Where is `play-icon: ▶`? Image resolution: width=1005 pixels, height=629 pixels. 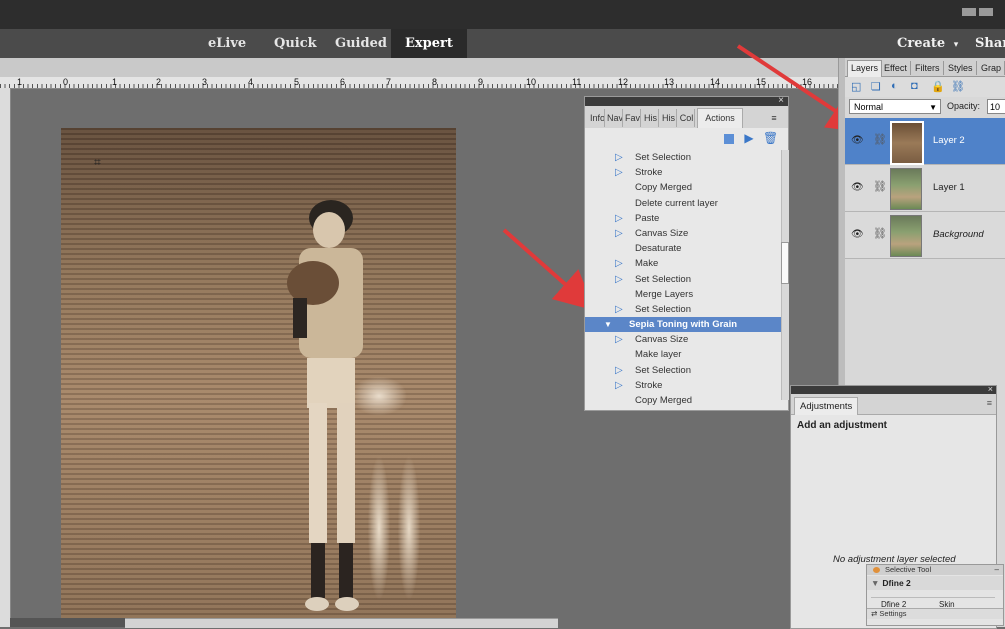 play-icon: ▶ is located at coordinates (749, 138).